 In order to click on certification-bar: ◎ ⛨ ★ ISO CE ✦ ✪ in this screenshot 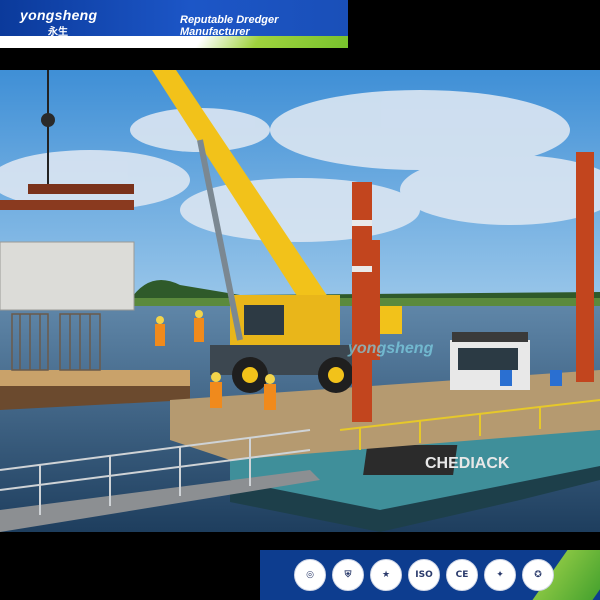, I will do `click(430, 575)`.